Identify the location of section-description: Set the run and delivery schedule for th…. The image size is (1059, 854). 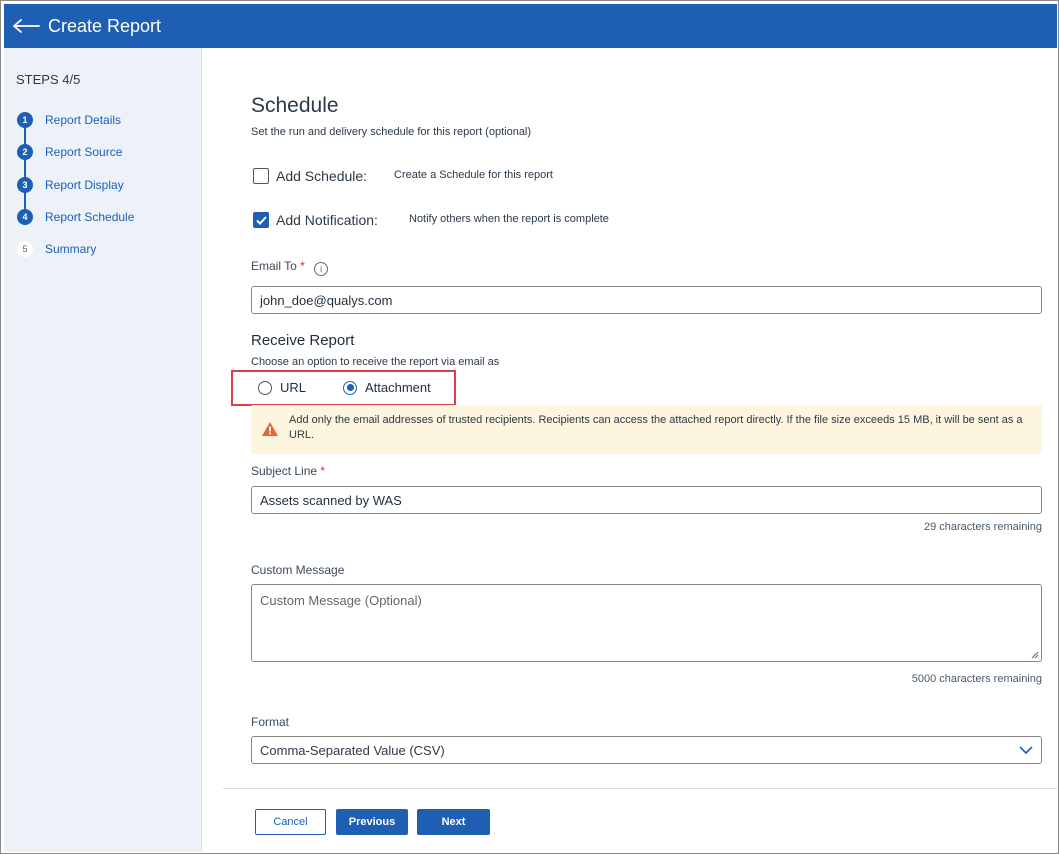
(391, 132).